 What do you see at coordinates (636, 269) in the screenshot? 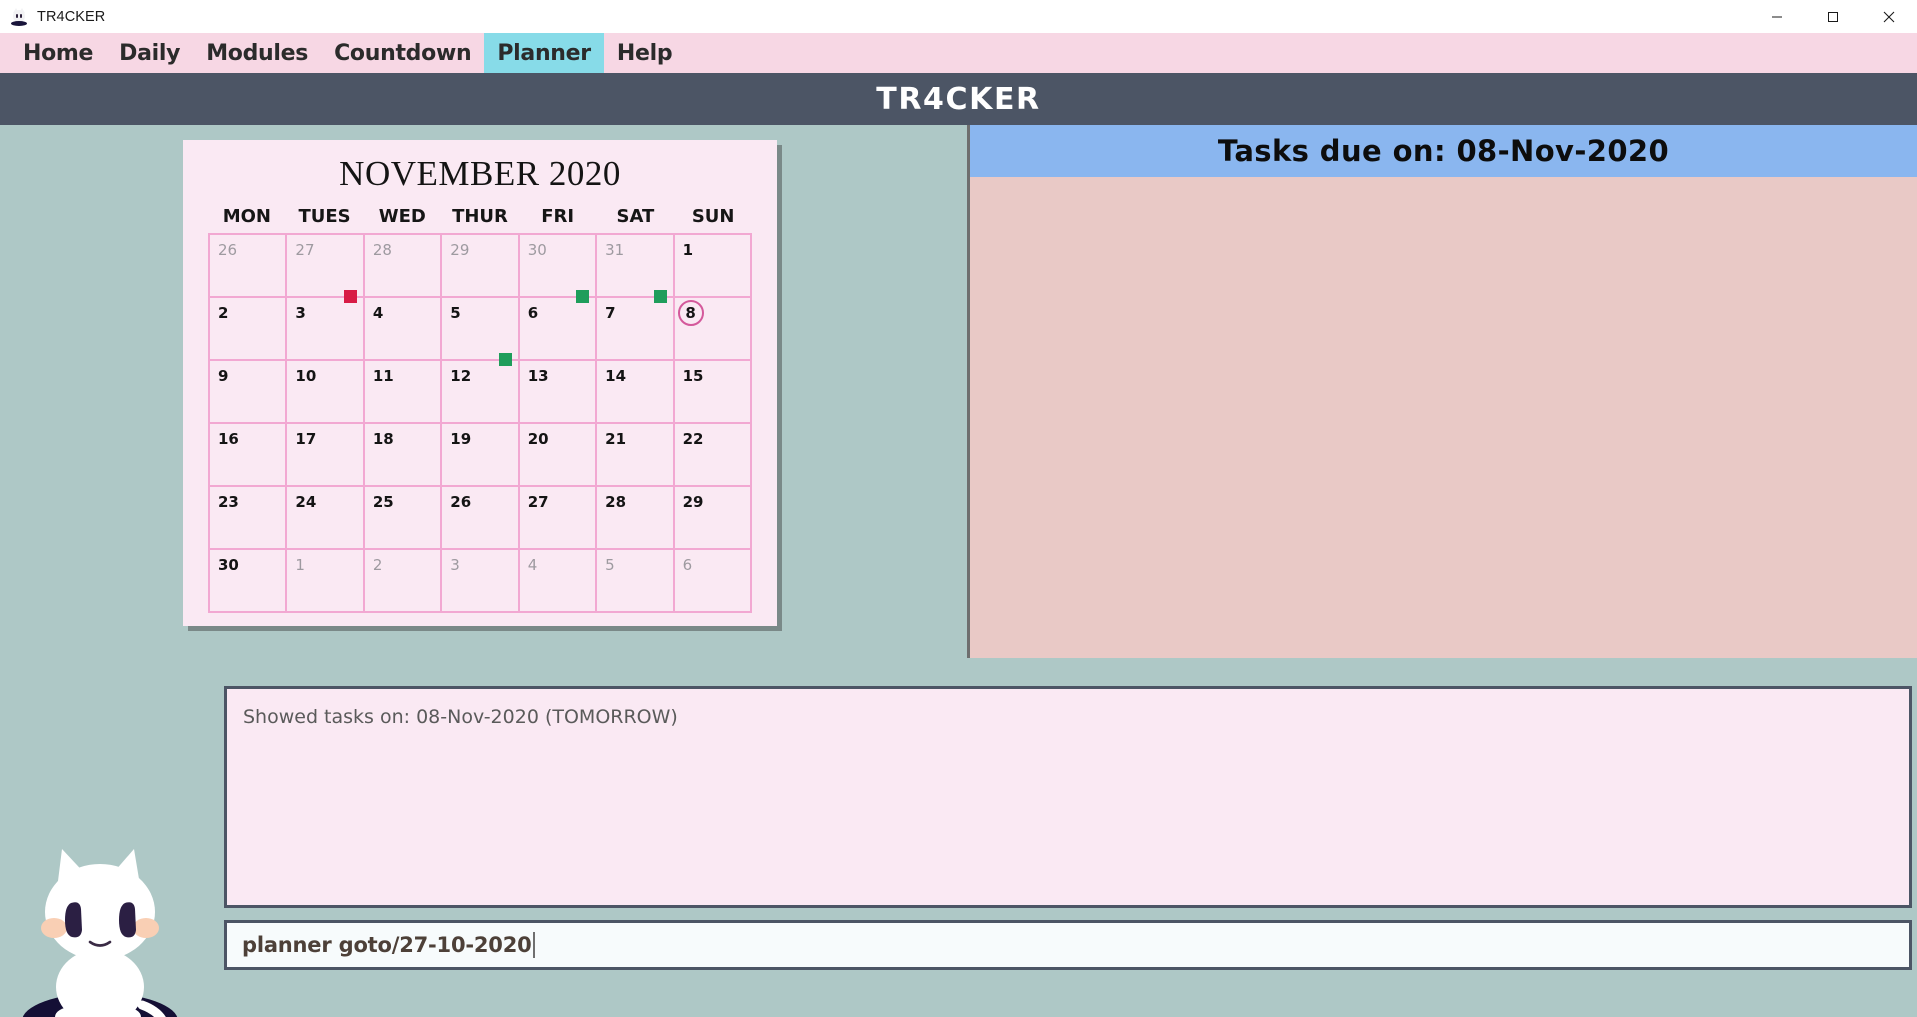
I see `calendar-day-cell: 31` at bounding box center [636, 269].